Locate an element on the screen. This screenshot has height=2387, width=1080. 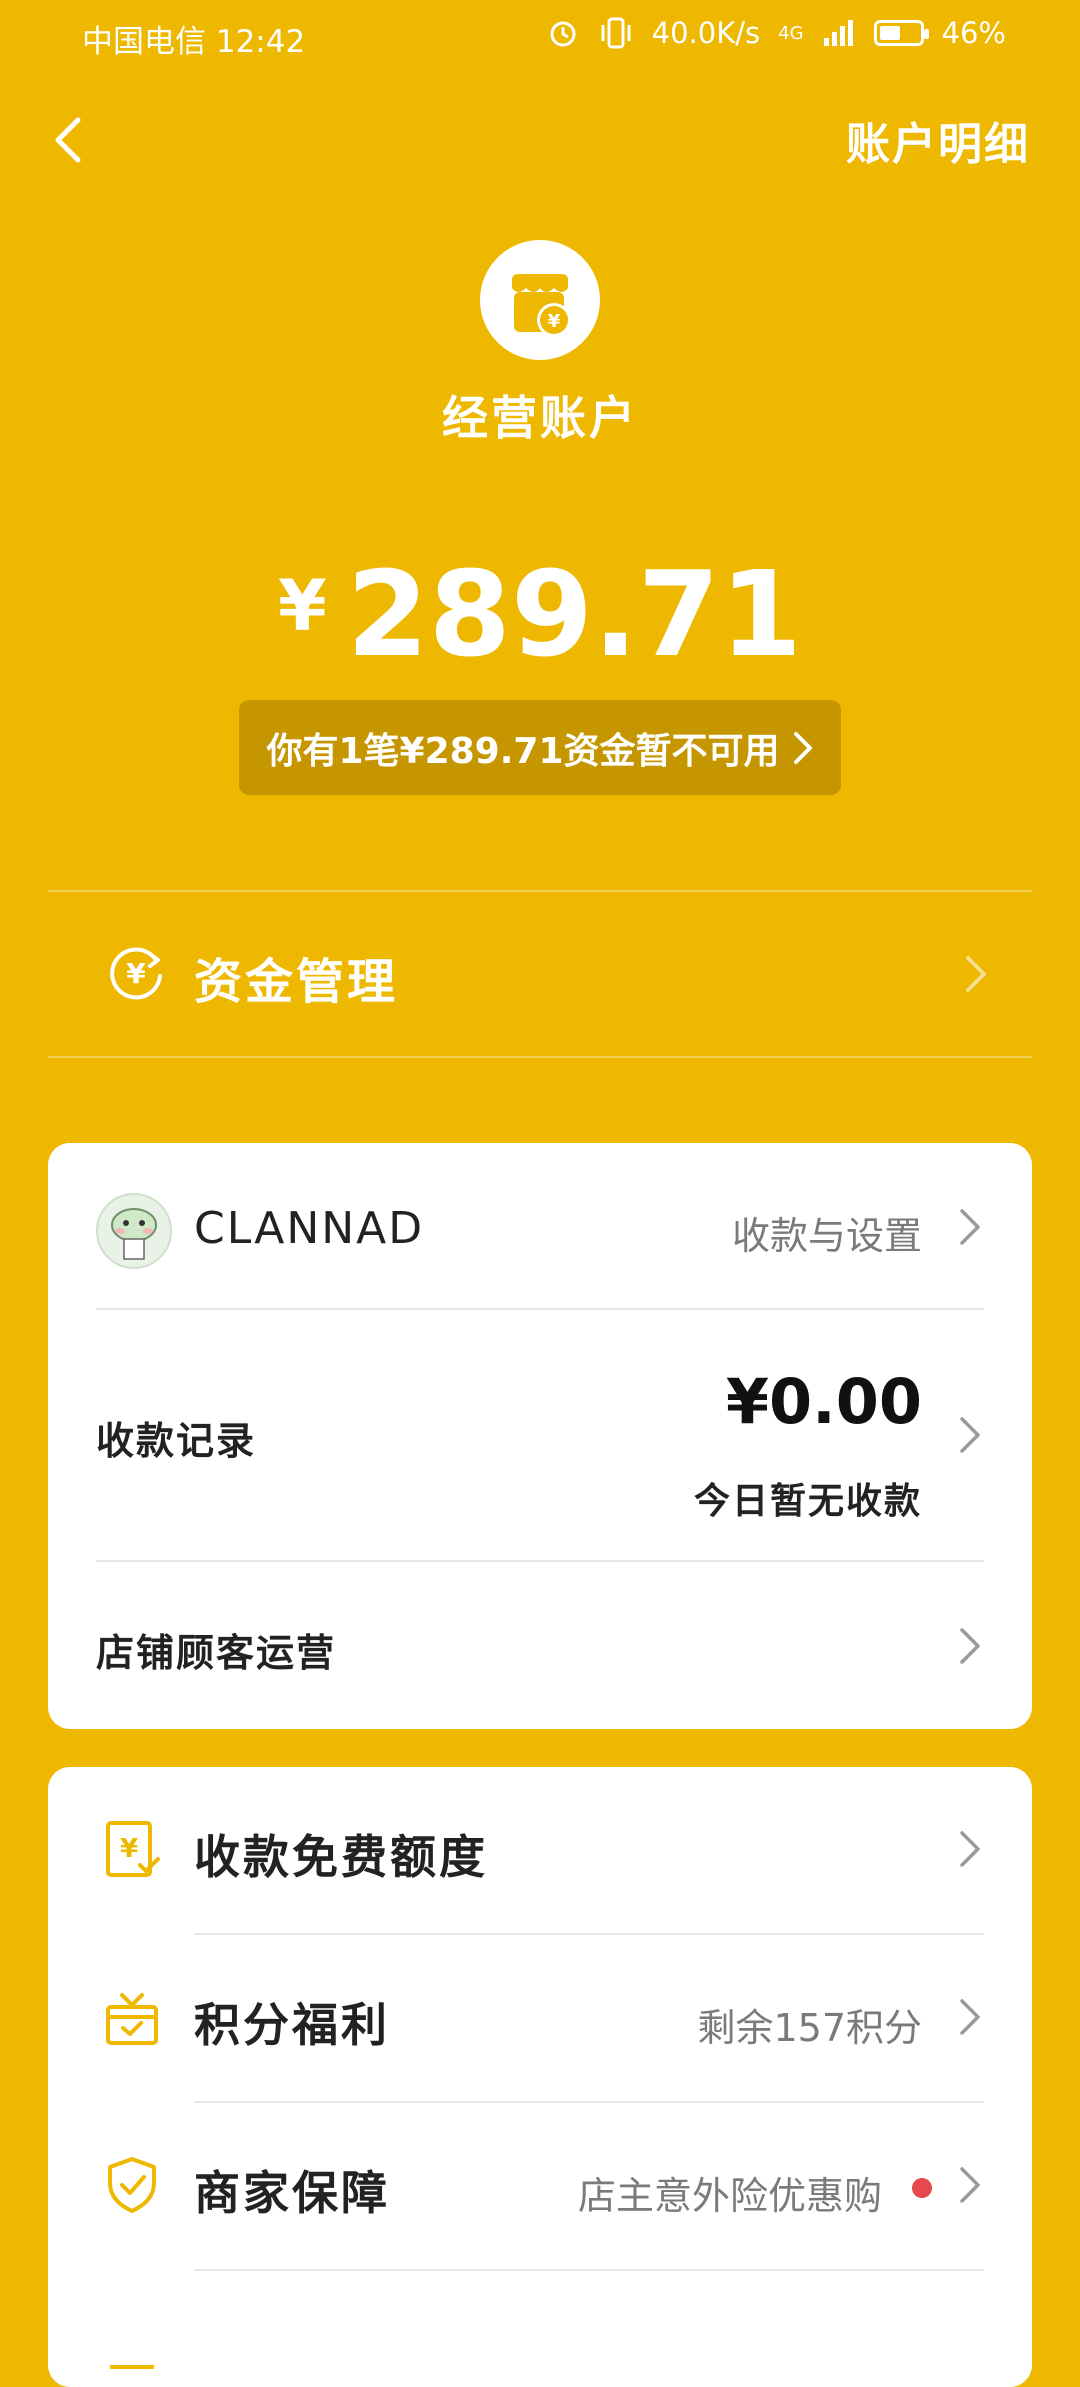
points-remaining: 剩余157积分 is located at coordinates (809, 2028).